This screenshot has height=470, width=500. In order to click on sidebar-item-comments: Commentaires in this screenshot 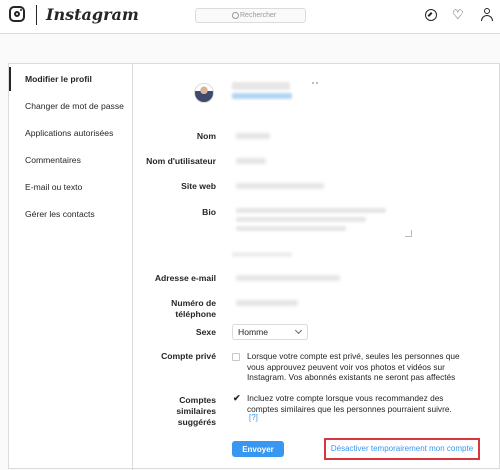, I will do `click(70, 160)`.